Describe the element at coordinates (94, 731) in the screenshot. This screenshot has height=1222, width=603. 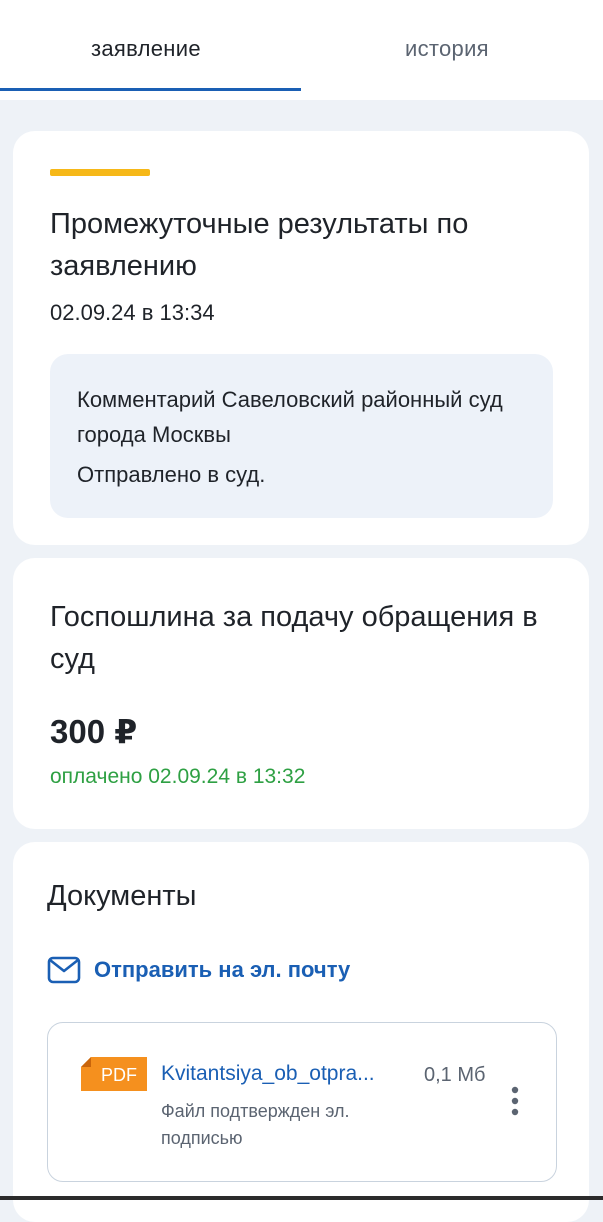
I see `fee-amount: 300 ₽` at that location.